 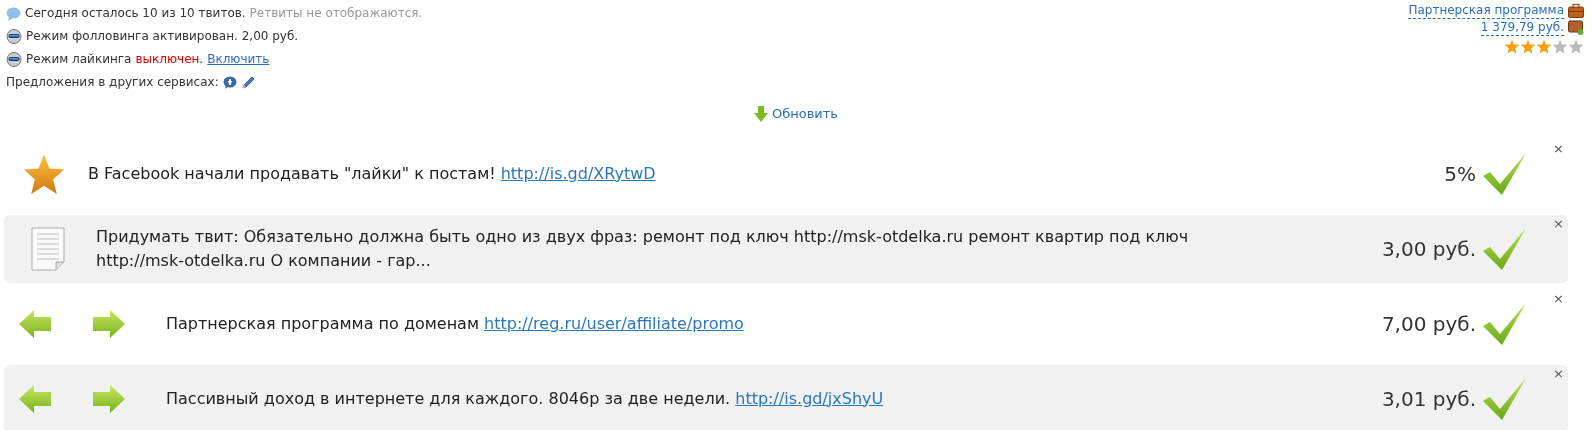 I want to click on task-link: http://reg.ru/user/affiliate/promo, so click(x=614, y=323).